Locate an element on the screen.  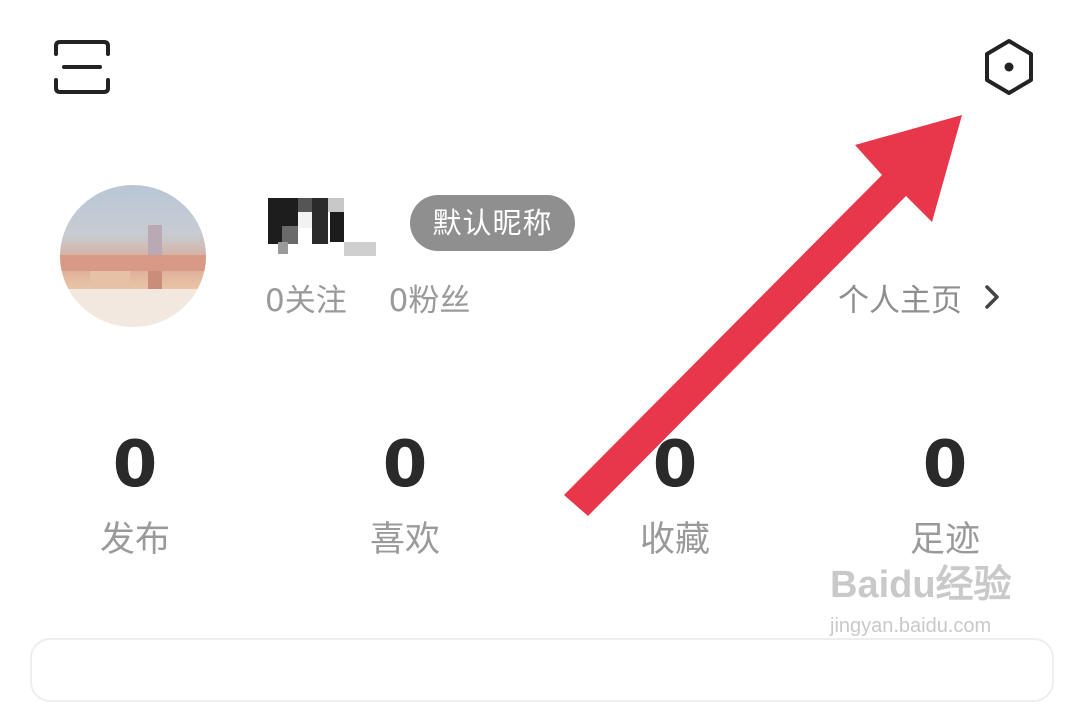
scan-menu-icon is located at coordinates (82, 67).